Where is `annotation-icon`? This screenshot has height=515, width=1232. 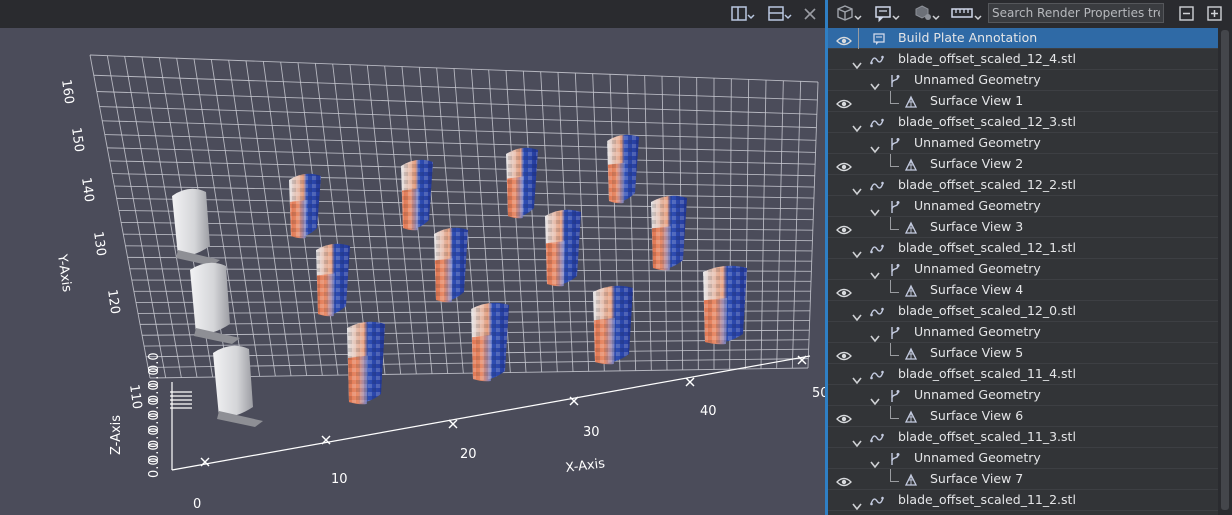 annotation-icon is located at coordinates (887, 14).